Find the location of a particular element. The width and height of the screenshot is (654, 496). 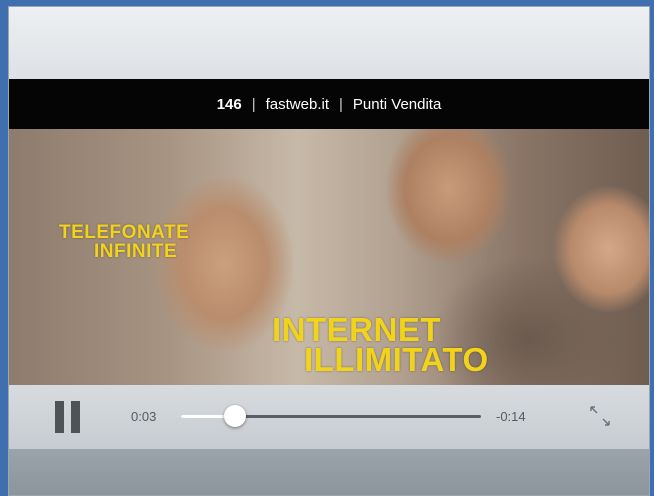

bottom-bar is located at coordinates (329, 472).